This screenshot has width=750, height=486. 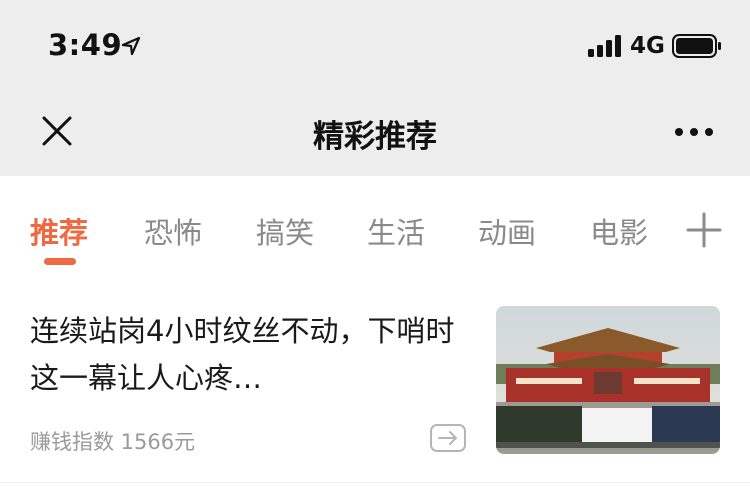 What do you see at coordinates (694, 132) in the screenshot?
I see `more-icon` at bounding box center [694, 132].